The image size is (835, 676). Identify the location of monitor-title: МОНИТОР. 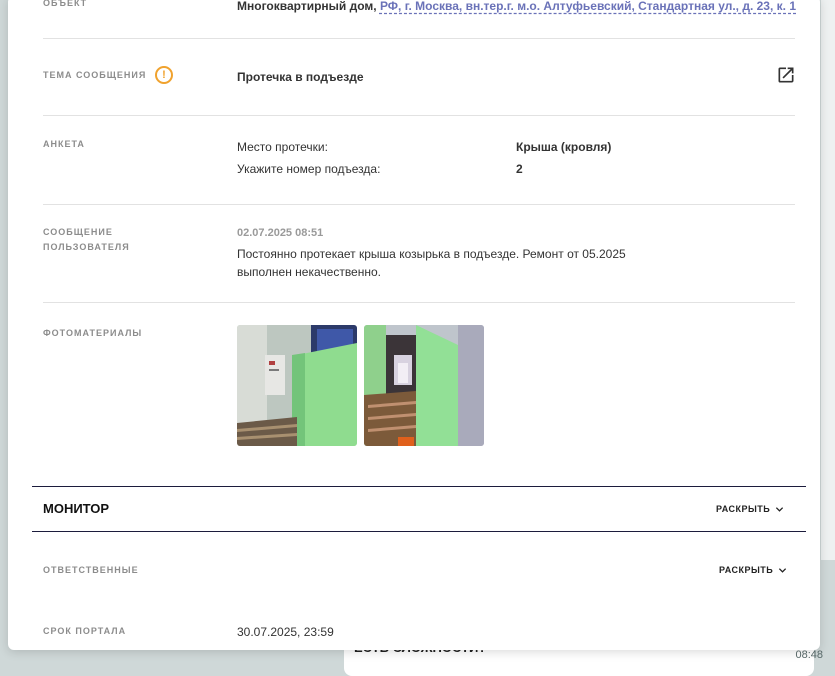
(76, 508).